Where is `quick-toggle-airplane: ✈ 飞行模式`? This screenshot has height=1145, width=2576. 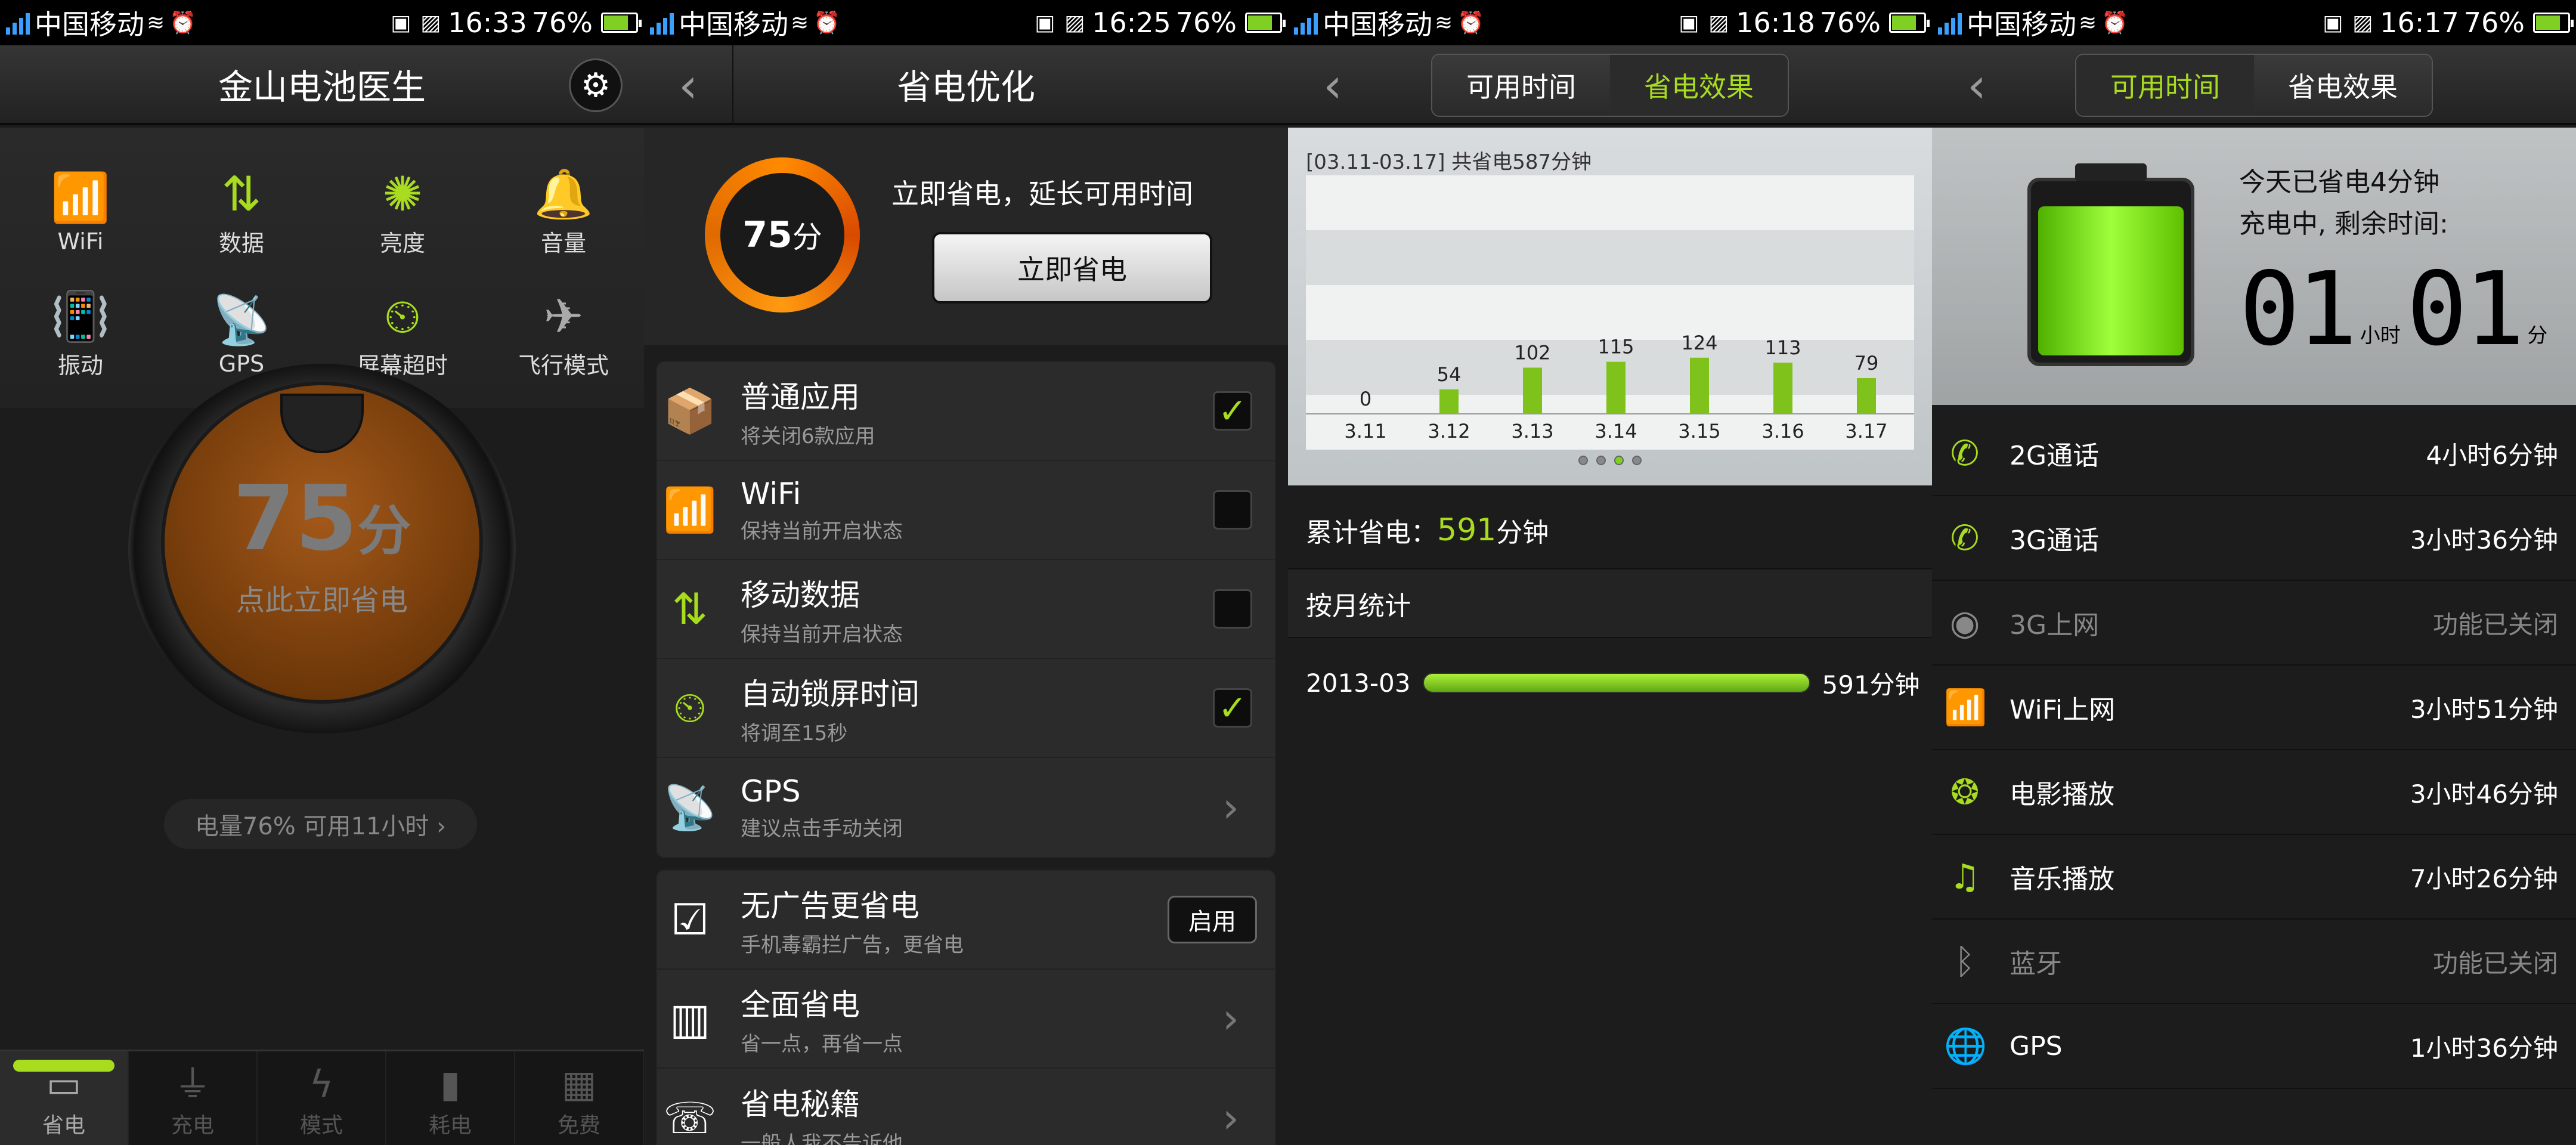
quick-toggle-airplane: ✈ 飞行模式 is located at coordinates (563, 335).